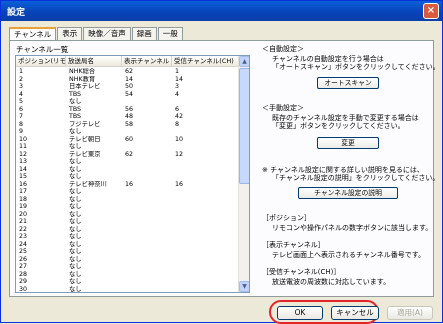 This screenshot has height=324, width=443. I want to click on auto-scan-button: オートスキャン, so click(348, 83).